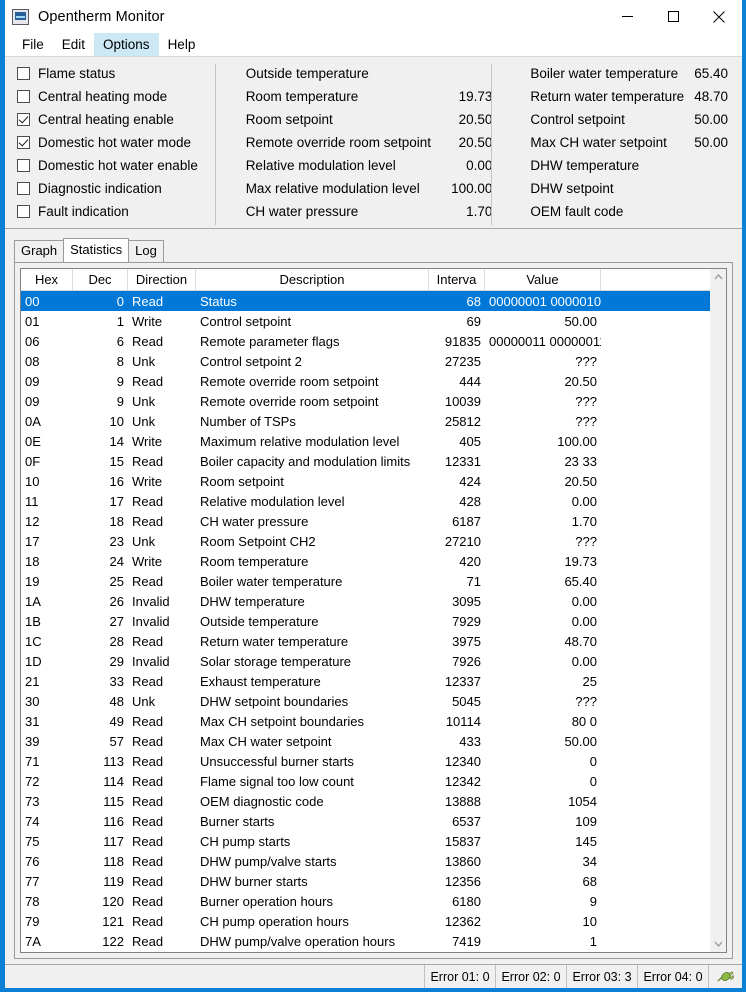  Describe the element at coordinates (365, 801) in the screenshot. I see `table-row: 73 115 Read OEM diagnostic code 13888 1054` at that location.